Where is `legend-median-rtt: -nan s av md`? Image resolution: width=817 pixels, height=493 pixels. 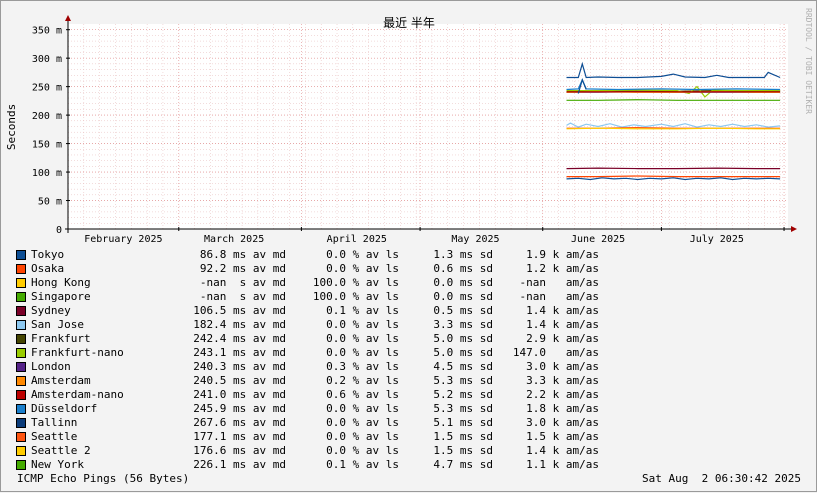
legend-median-rtt: -nan s av md is located at coordinates (242, 296).